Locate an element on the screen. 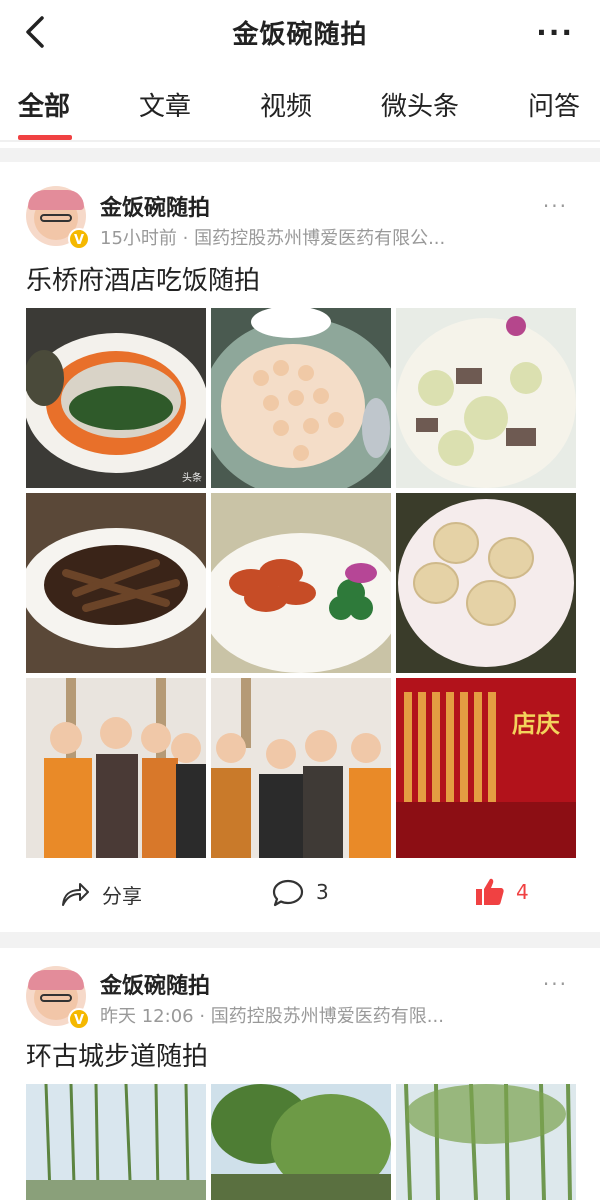 This screenshot has height=1200, width=600. post-title: 环古城步道随拍 is located at coordinates (117, 1054).